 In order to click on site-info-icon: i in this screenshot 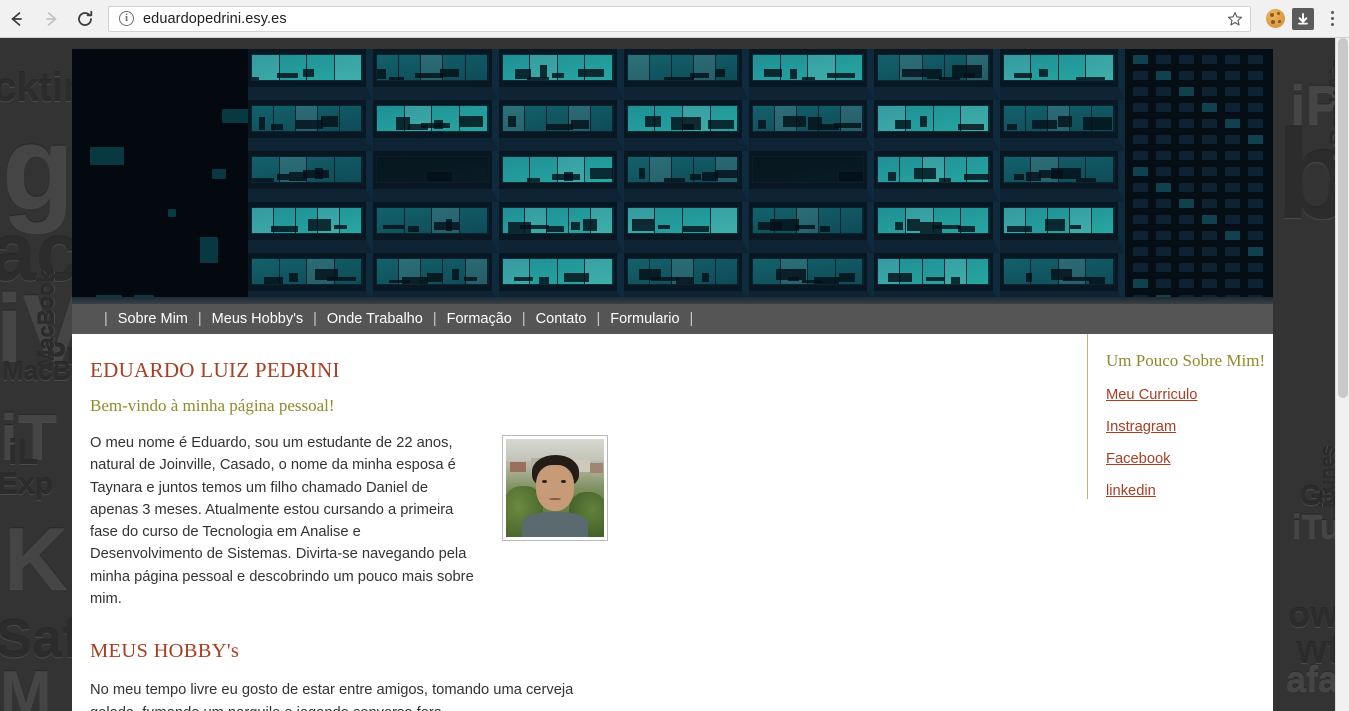, I will do `click(126, 18)`.